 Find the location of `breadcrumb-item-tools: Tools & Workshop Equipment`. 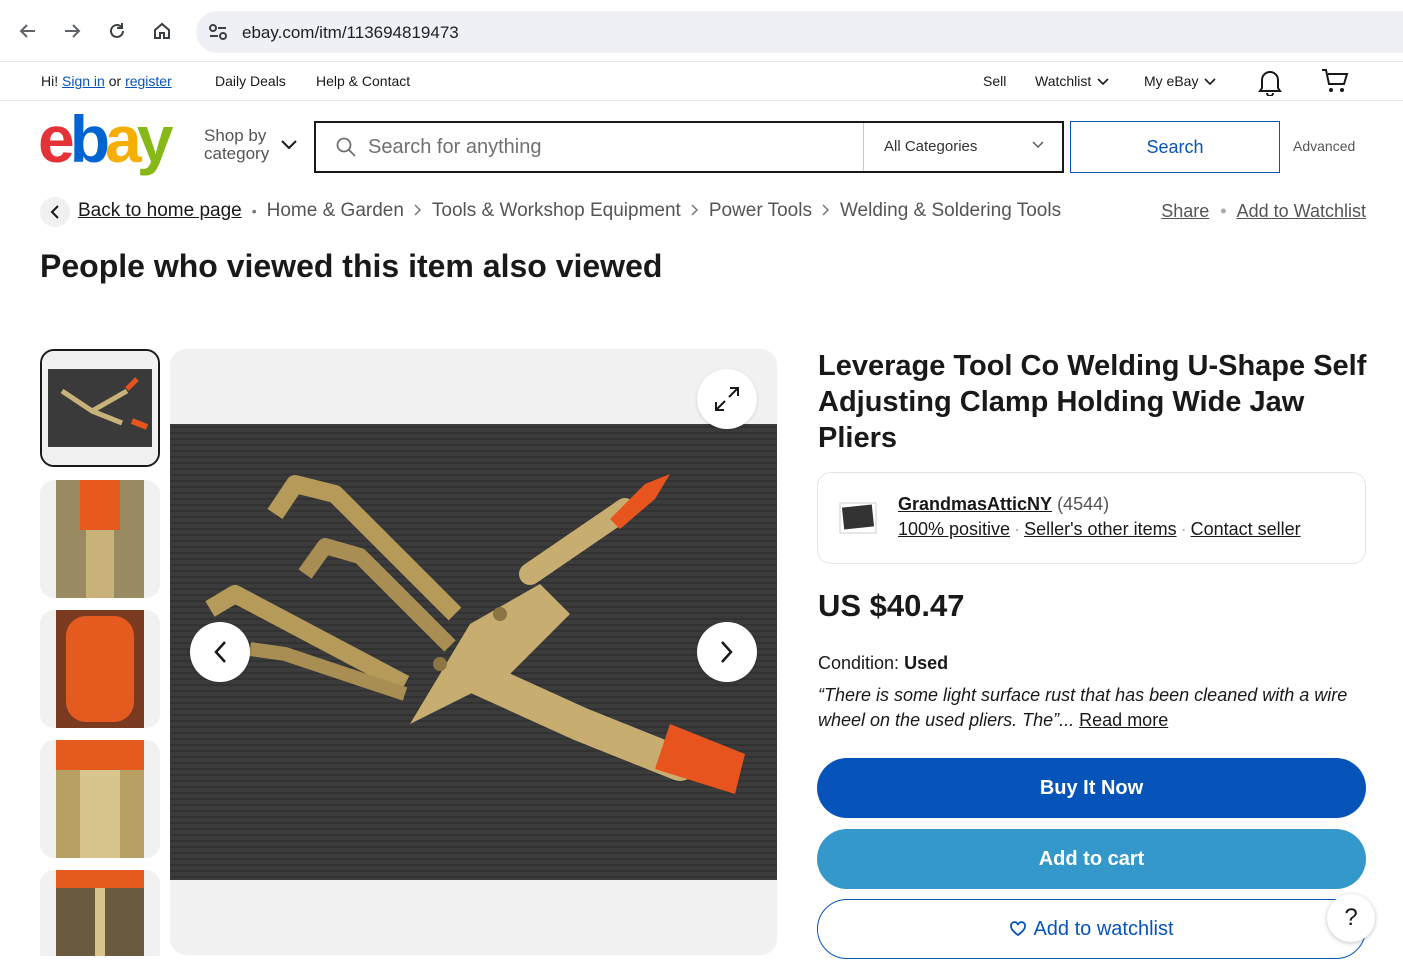

breadcrumb-item-tools: Tools & Workshop Equipment is located at coordinates (556, 211).